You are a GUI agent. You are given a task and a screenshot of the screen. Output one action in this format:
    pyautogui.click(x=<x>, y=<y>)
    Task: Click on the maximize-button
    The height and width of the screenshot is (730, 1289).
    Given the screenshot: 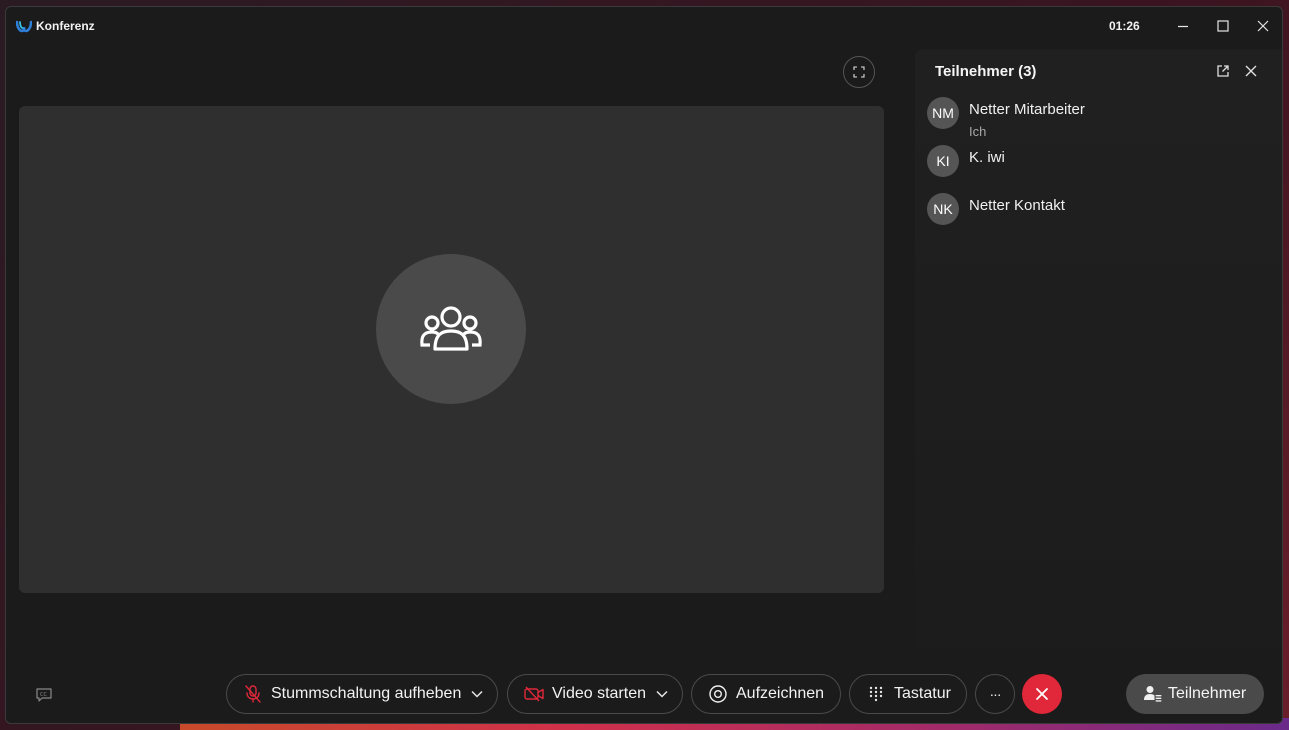 What is the action you would take?
    pyautogui.click(x=1223, y=26)
    